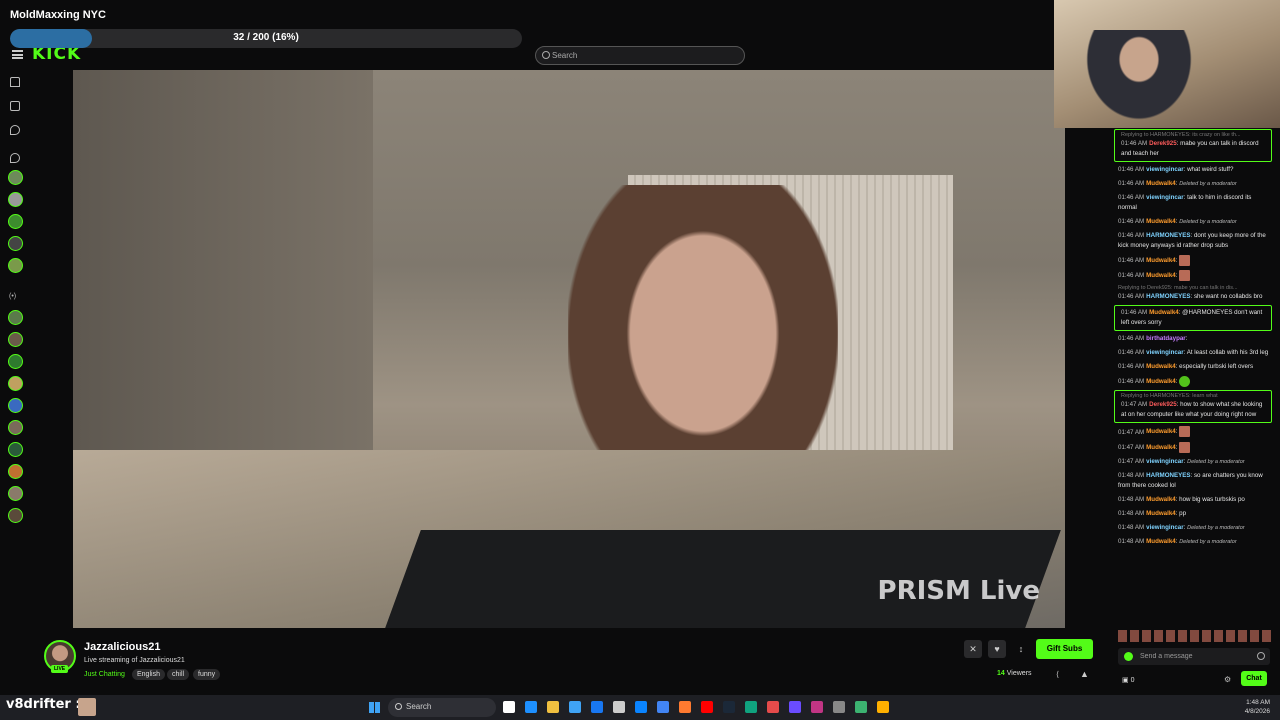 The width and height of the screenshot is (1280, 720). Describe the element at coordinates (644, 55) in the screenshot. I see `search-input` at that location.